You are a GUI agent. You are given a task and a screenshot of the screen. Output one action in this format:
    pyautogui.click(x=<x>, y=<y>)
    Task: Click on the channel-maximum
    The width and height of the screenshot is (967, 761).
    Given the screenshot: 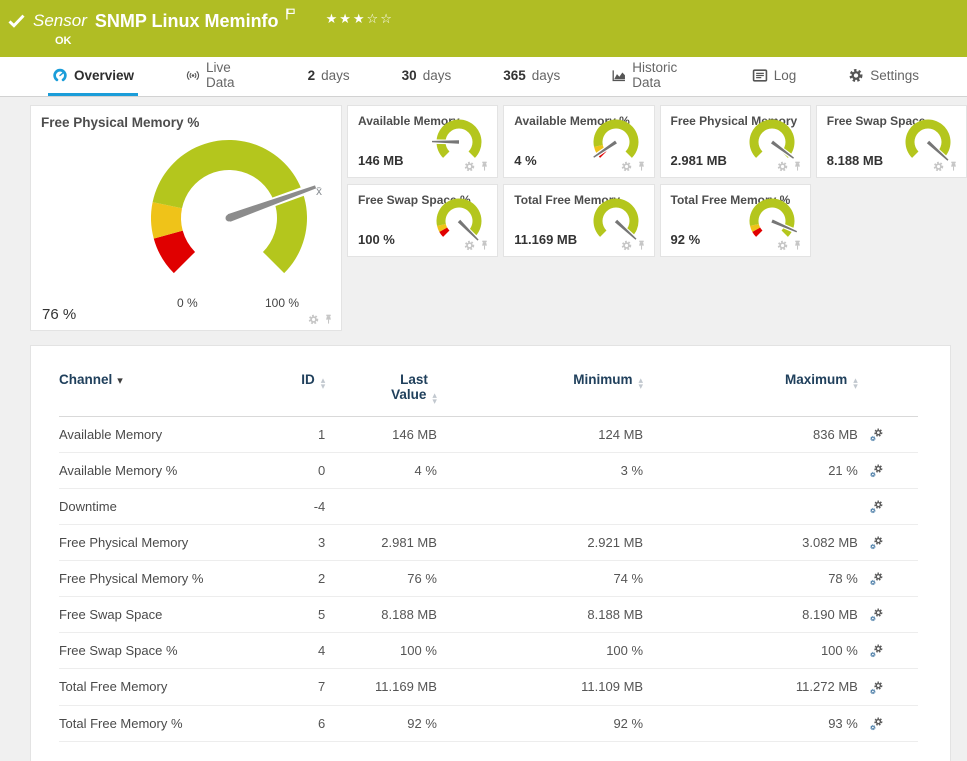 What is the action you would take?
    pyautogui.click(x=750, y=507)
    